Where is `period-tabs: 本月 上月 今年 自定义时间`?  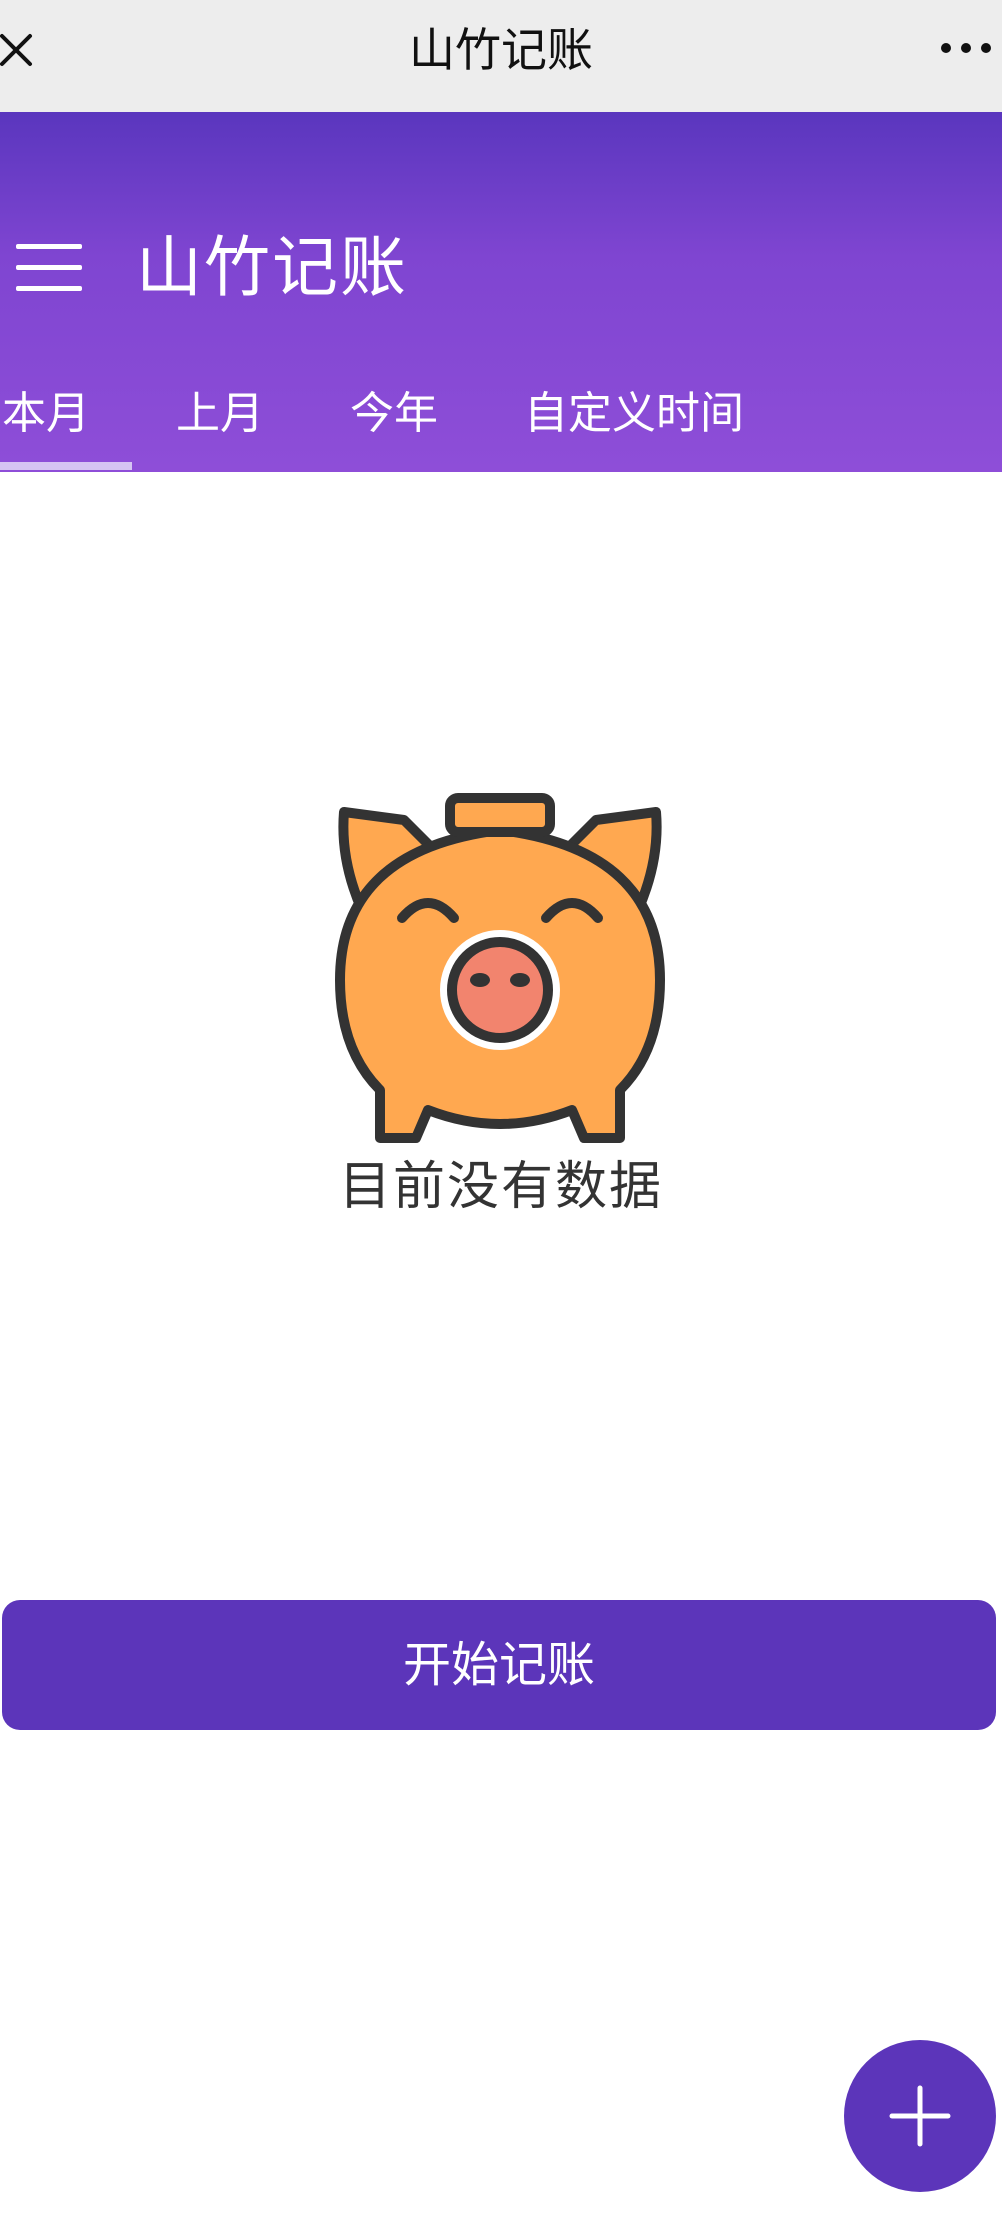
period-tabs: 本月 上月 今年 自定义时间 is located at coordinates (501, 417).